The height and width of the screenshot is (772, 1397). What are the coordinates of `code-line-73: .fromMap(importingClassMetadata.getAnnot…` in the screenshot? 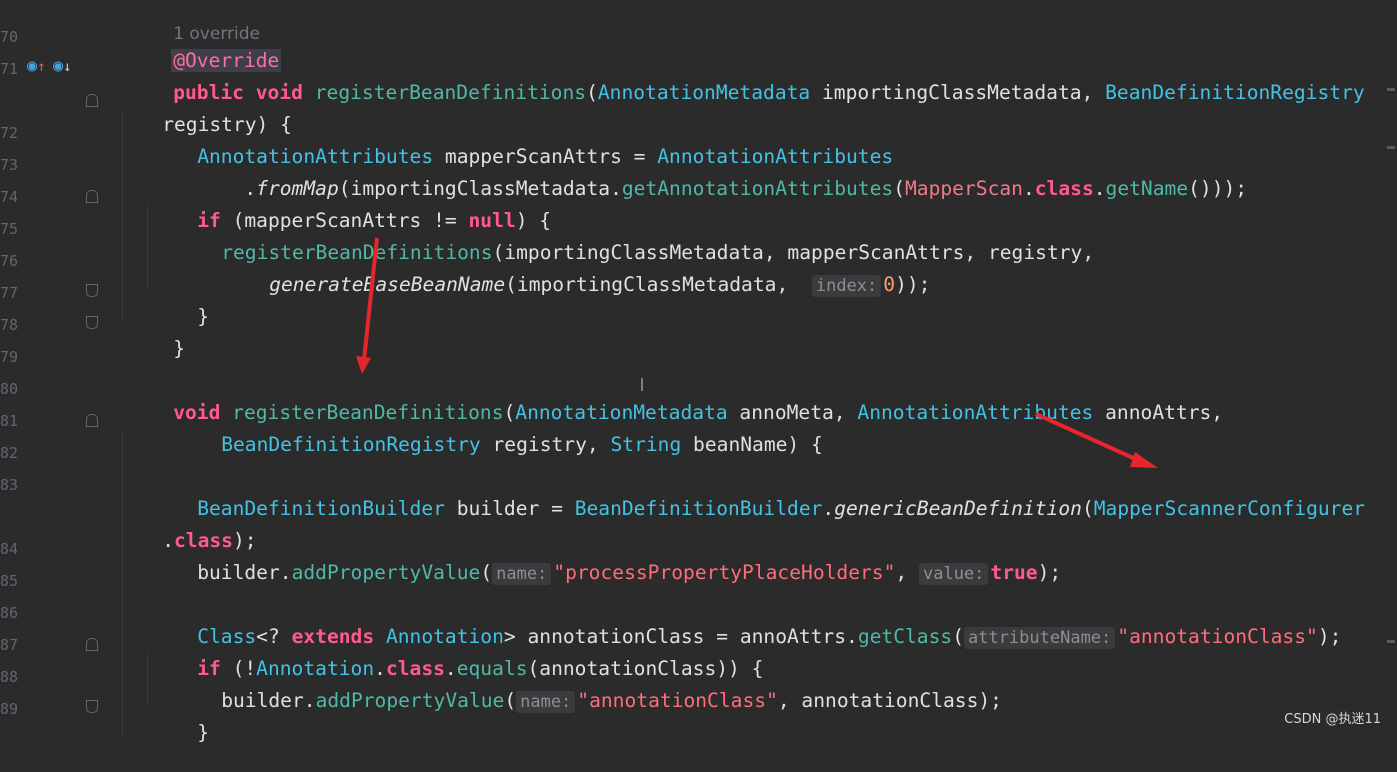 It's located at (698, 175).